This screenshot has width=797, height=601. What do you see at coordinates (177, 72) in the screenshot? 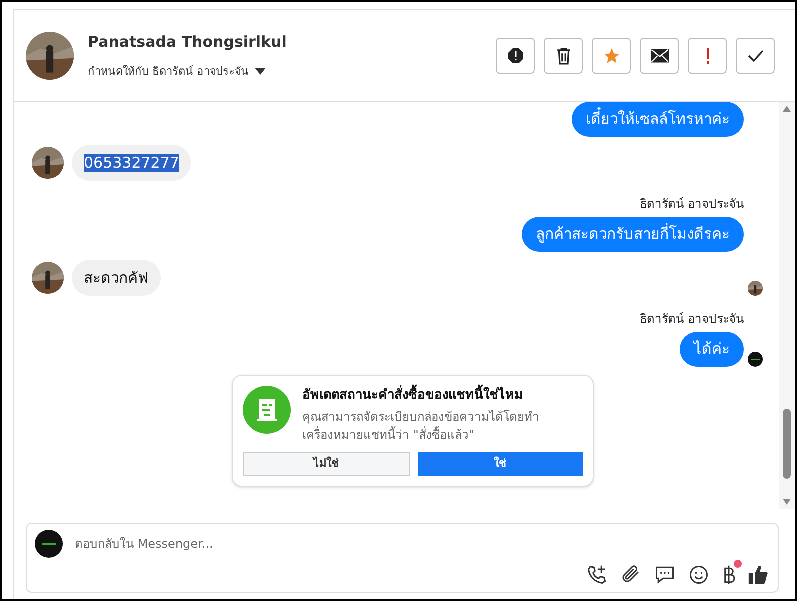
I see `assign-dropdown: กำหนดให้กับ ธิดารัตน์ อาจประจัน` at bounding box center [177, 72].